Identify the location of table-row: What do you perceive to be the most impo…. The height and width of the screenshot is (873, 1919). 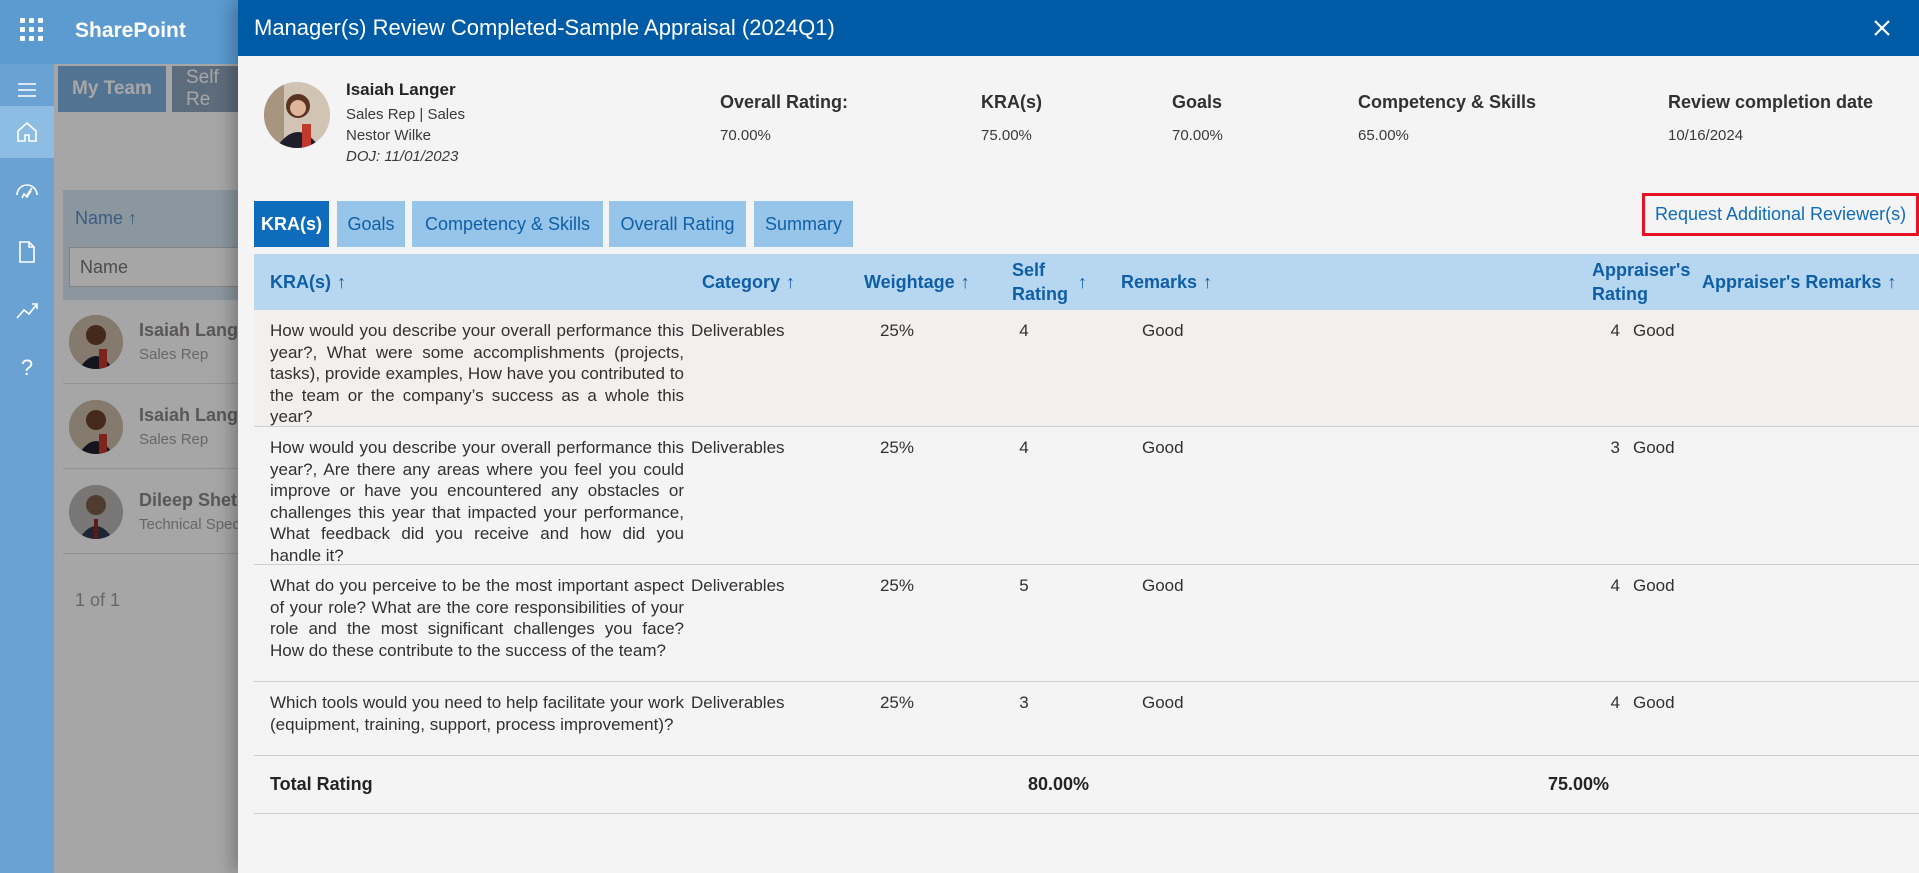
(1086, 623).